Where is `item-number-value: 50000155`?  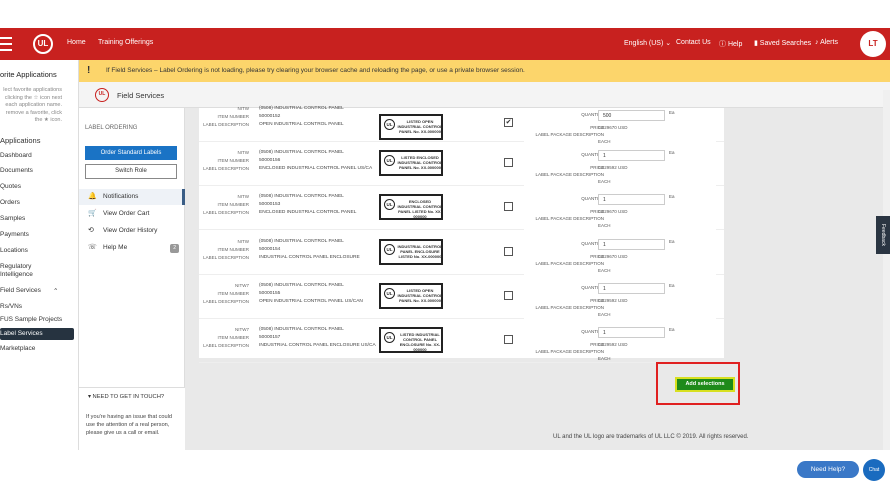
item-number-value: 50000155 is located at coordinates (270, 293).